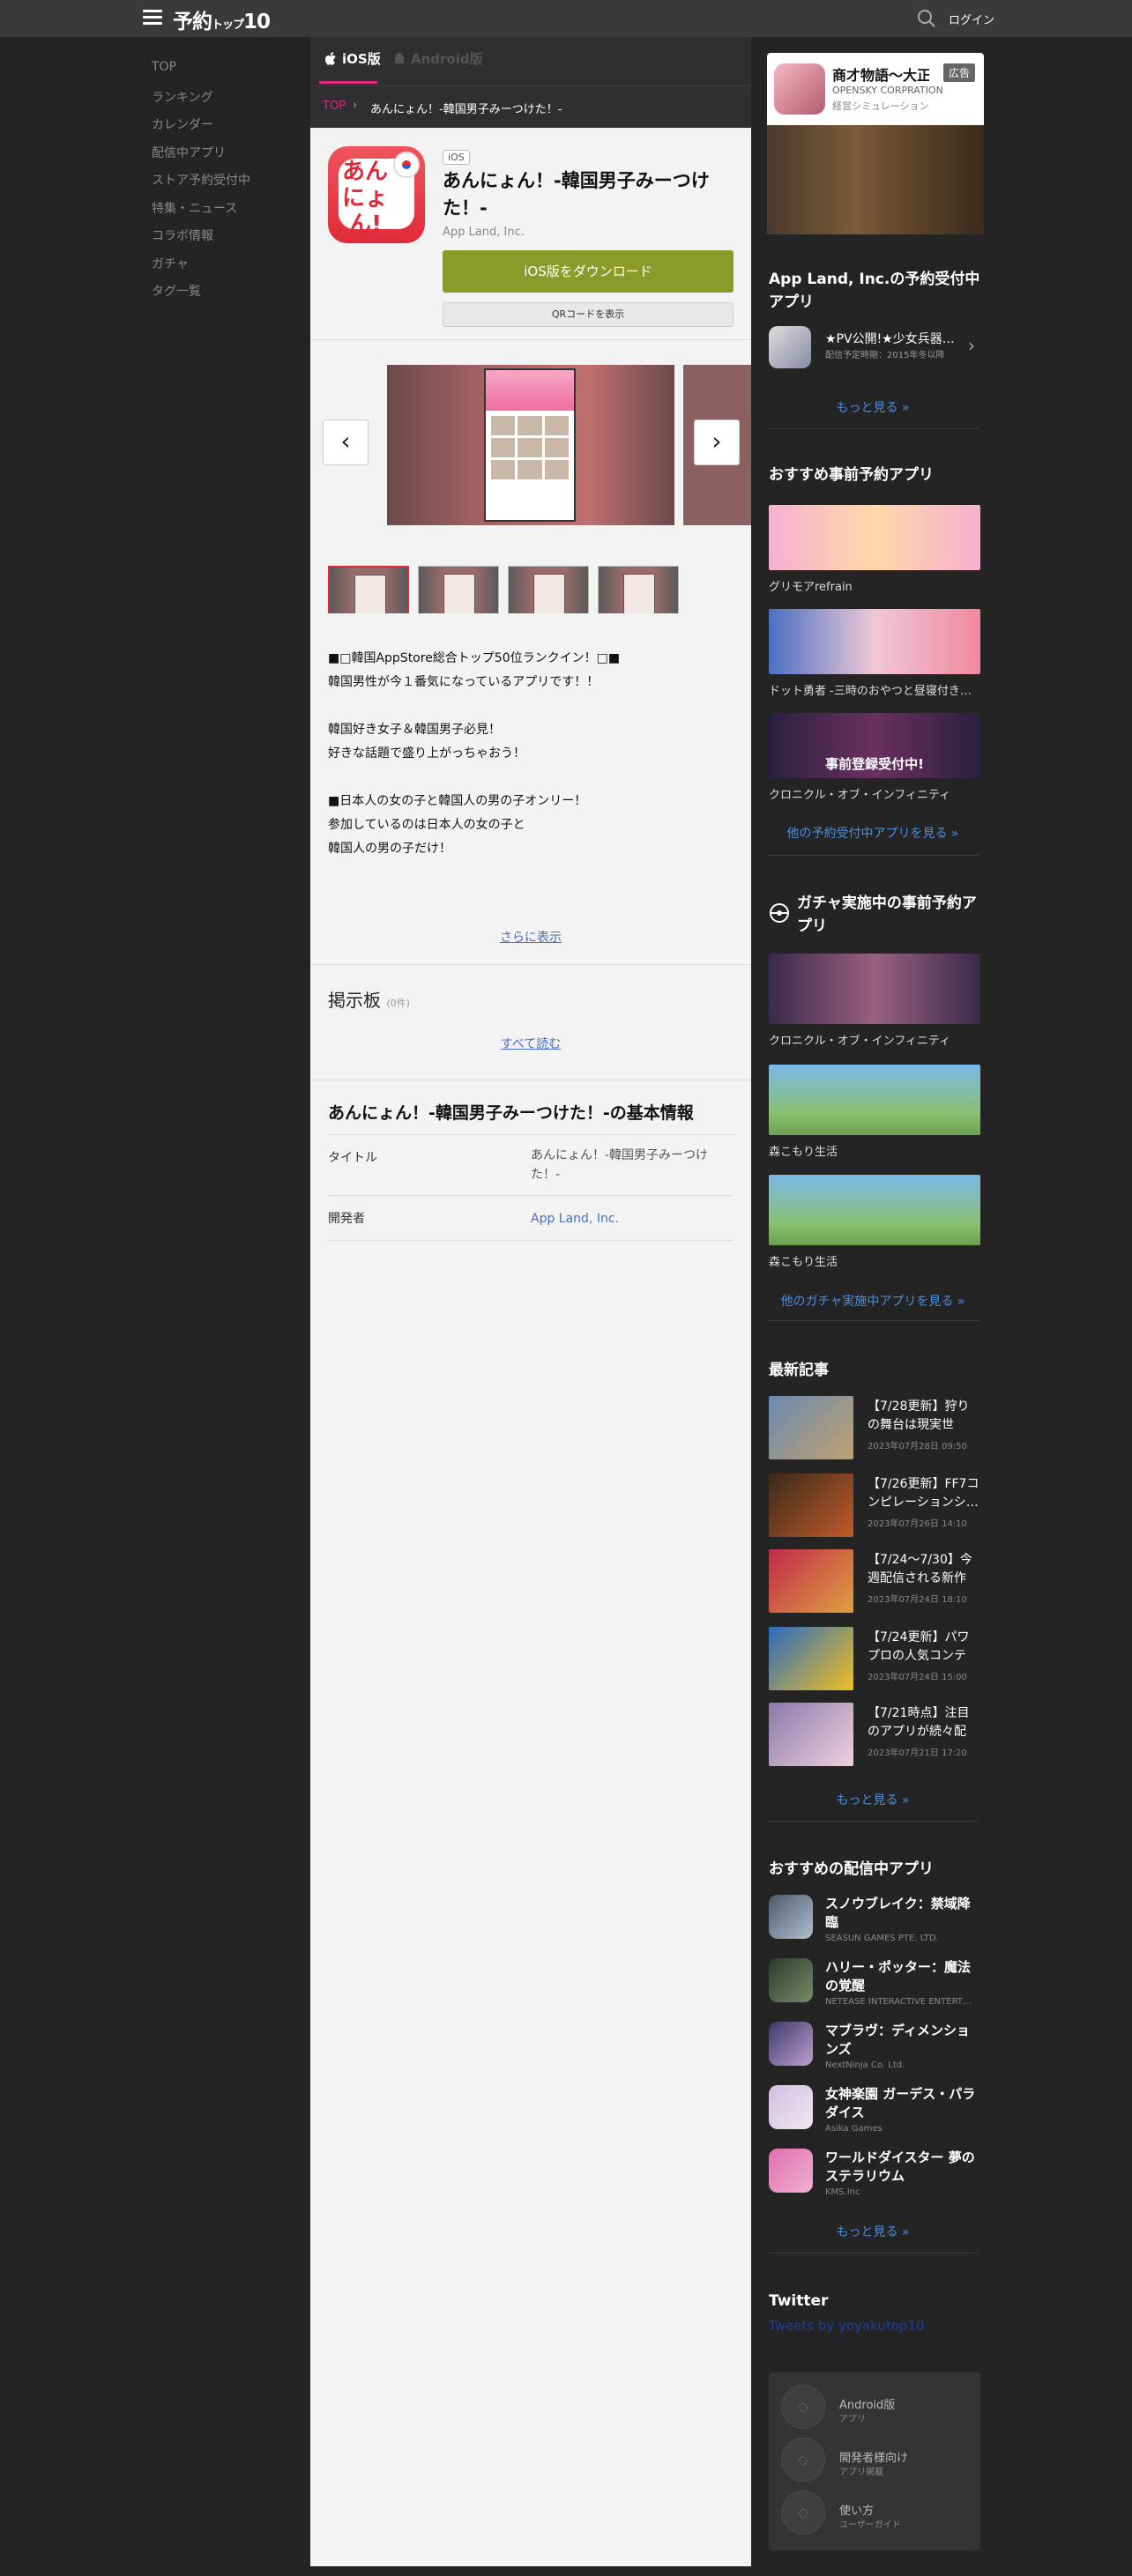  Describe the element at coordinates (874, 2109) in the screenshot. I see `live-app-item: 女神楽園 ガーデス・パラダイス Asika Games` at that location.